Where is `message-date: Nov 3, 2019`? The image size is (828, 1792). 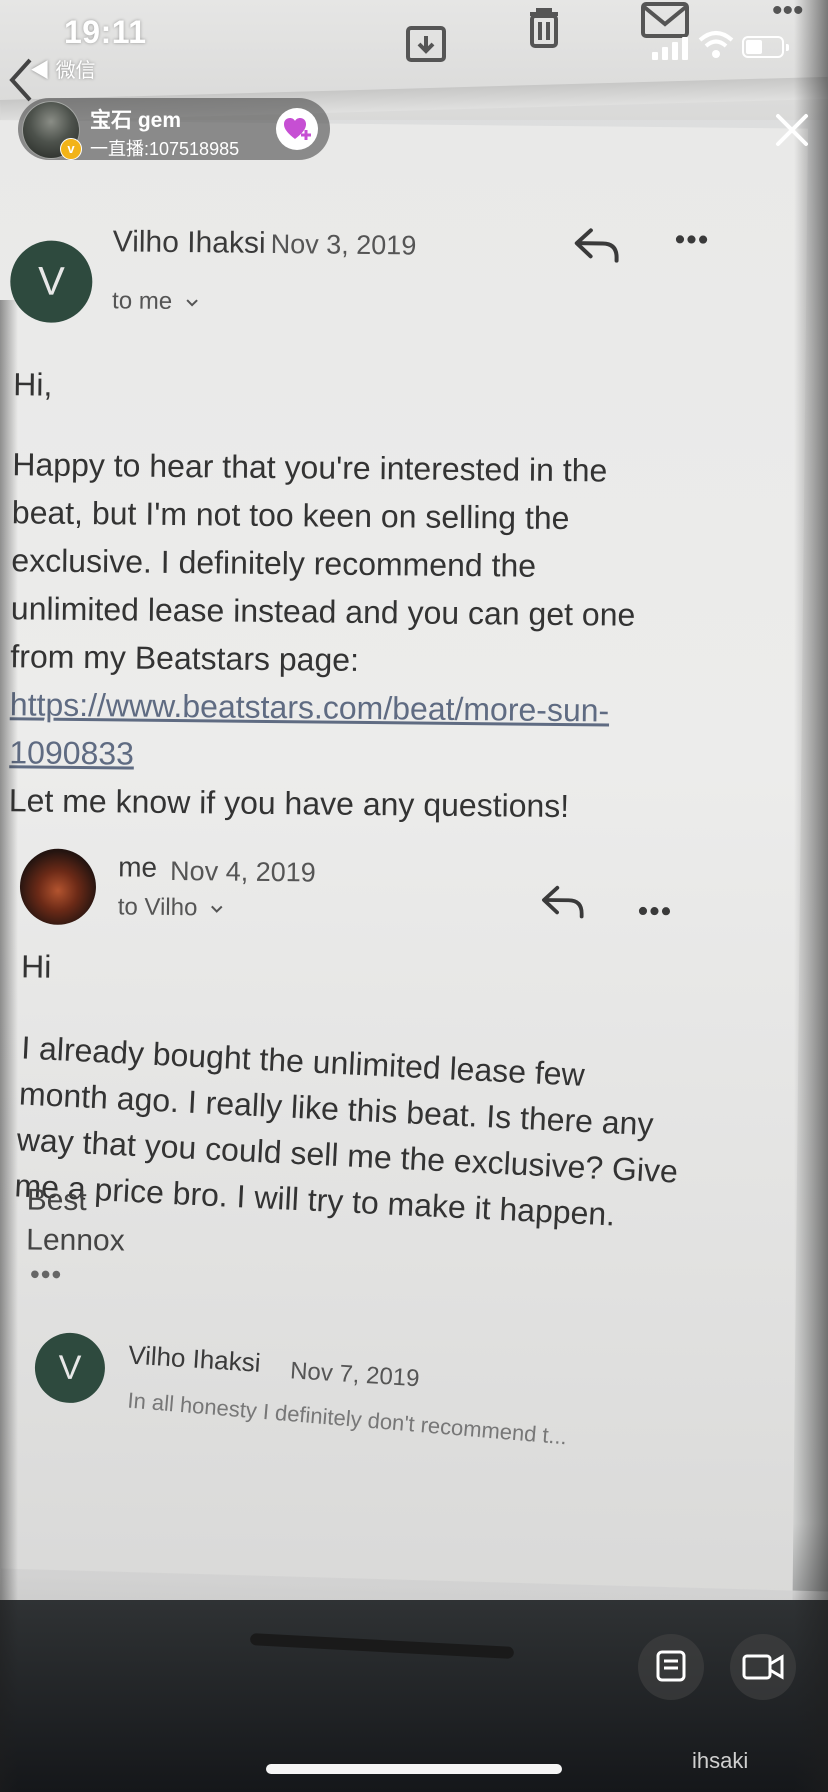 message-date: Nov 3, 2019 is located at coordinates (343, 244).